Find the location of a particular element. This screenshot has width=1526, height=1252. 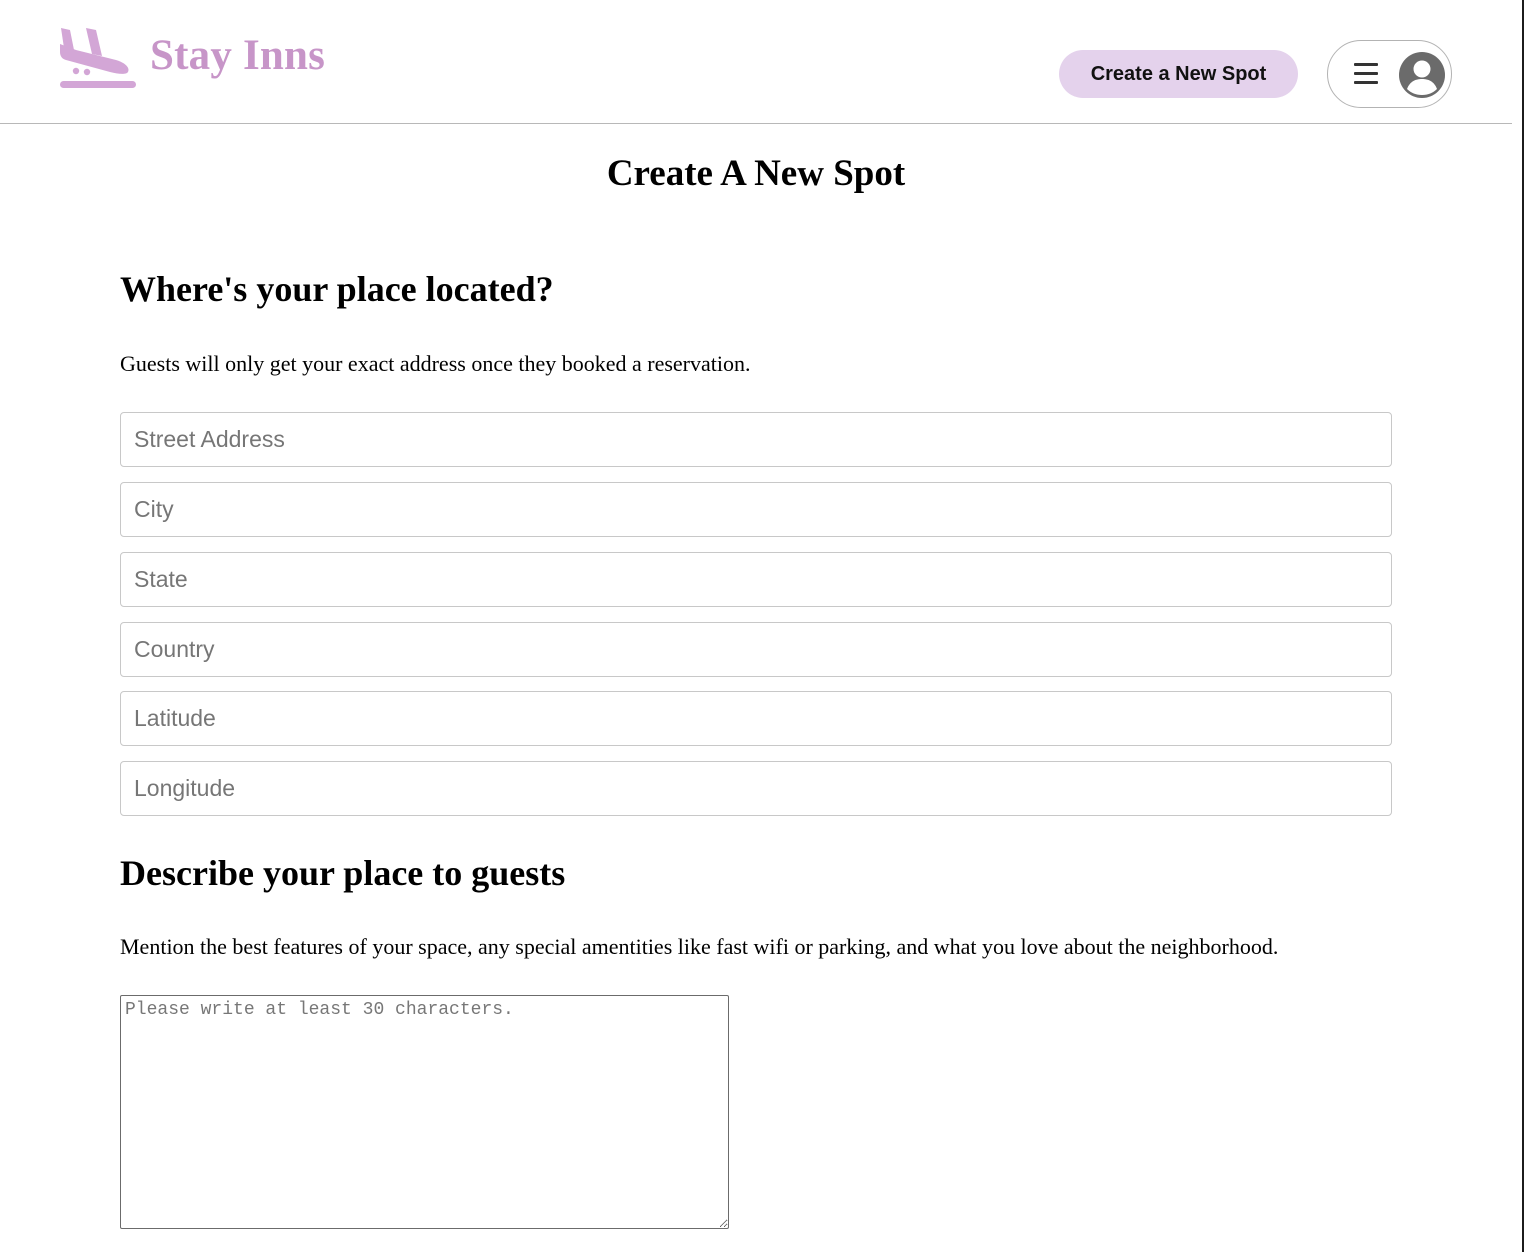

home-logo-link: Stay Inns is located at coordinates (191, 58).